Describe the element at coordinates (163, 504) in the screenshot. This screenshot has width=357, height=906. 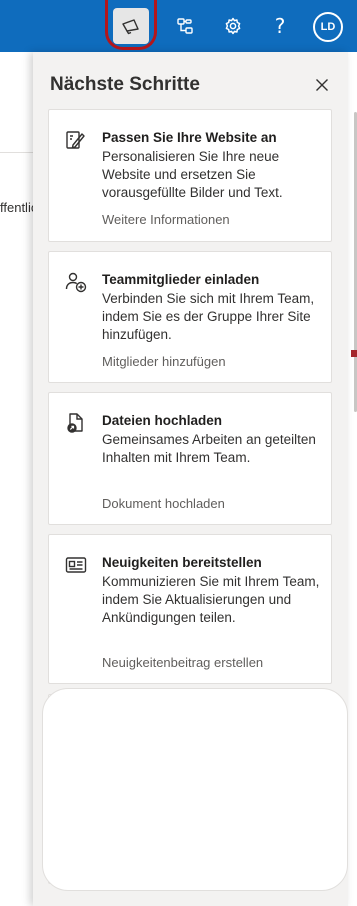
I see `card-link-upload-document: Dokument hochladen` at that location.